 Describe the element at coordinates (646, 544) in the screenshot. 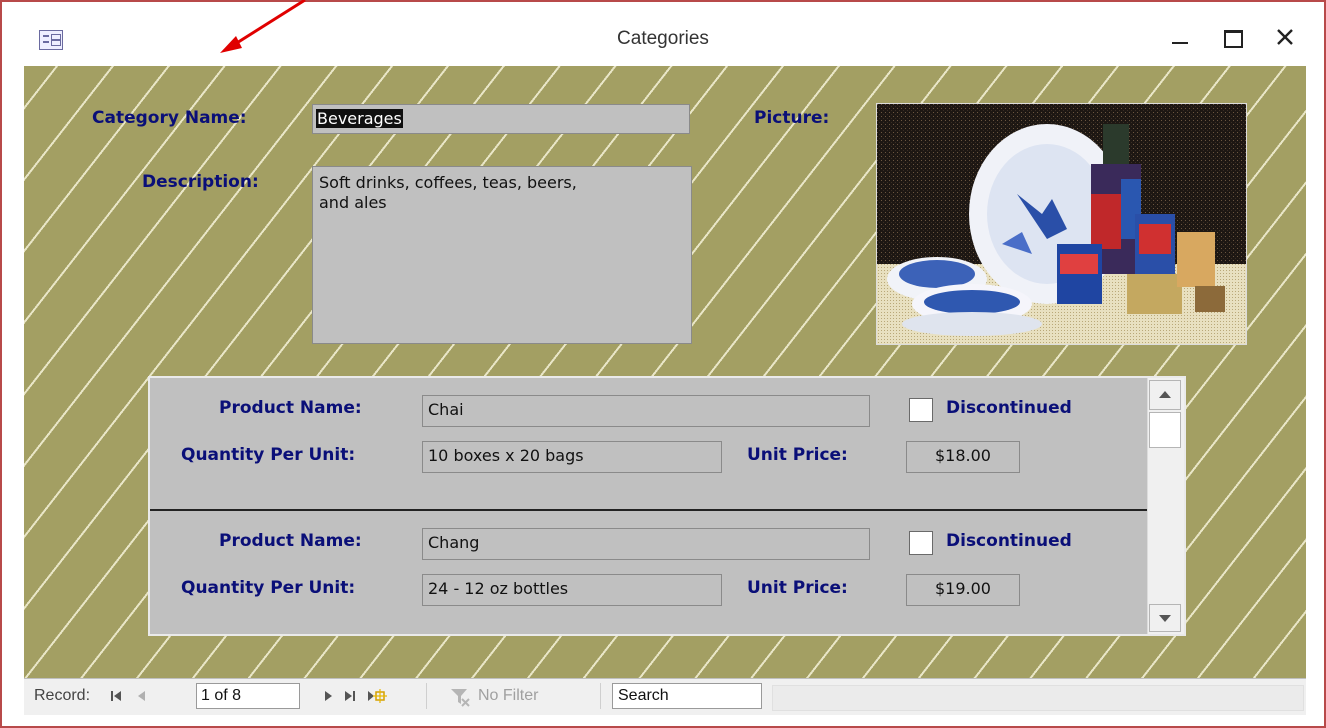

I see `product-name-field: Chang` at that location.